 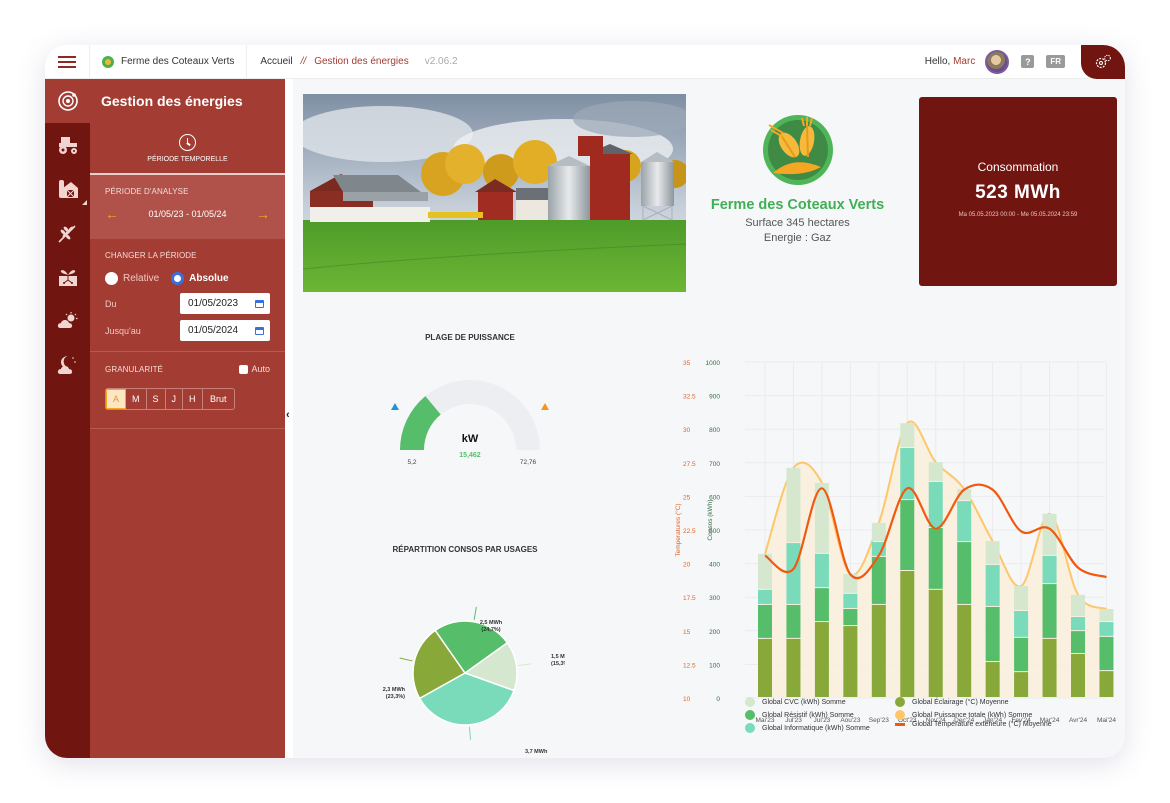 What do you see at coordinates (209, 278) in the screenshot?
I see `radio-absolue-label: Absolue` at bounding box center [209, 278].